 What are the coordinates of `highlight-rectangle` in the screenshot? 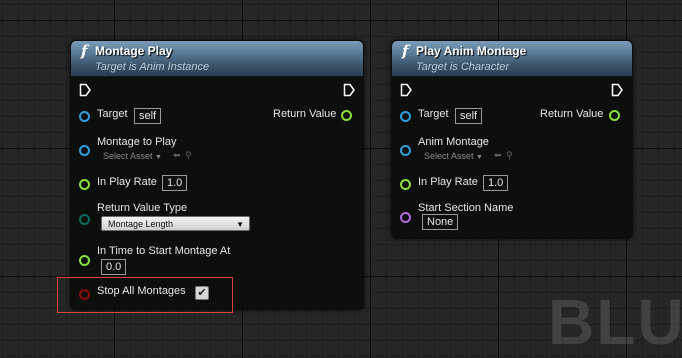 It's located at (145, 295).